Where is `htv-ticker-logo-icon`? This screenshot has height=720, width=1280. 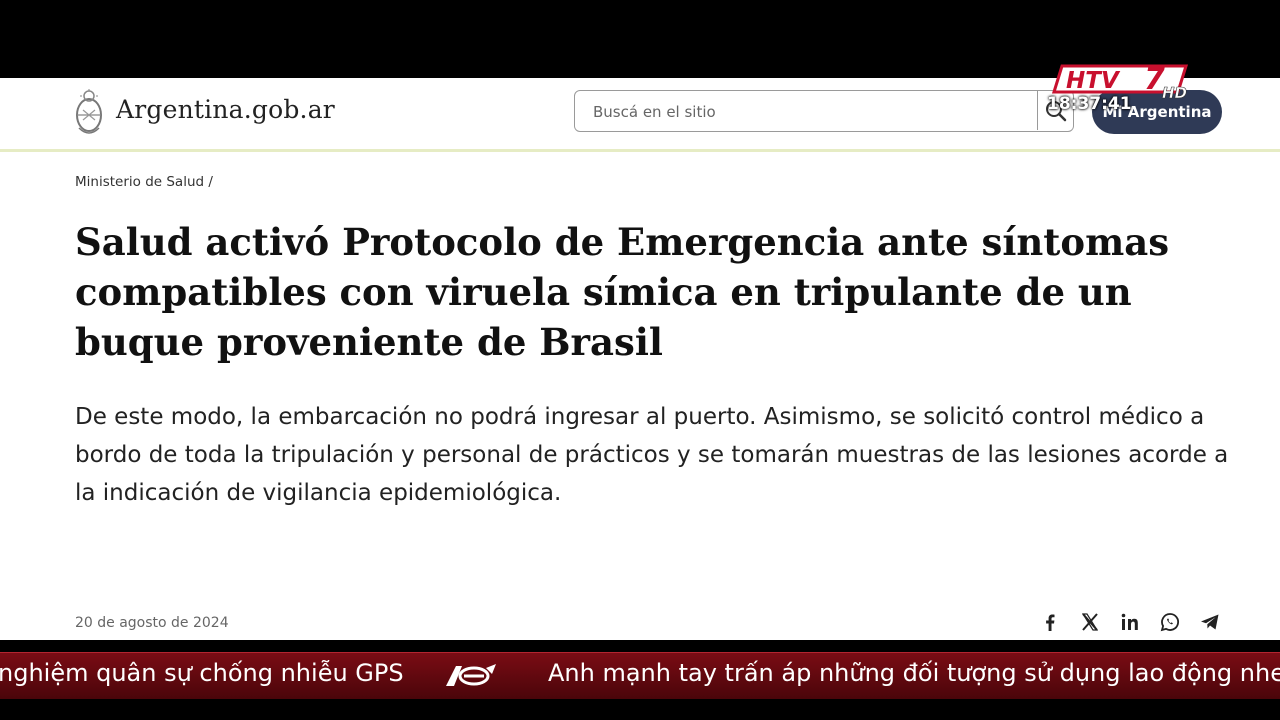 htv-ticker-logo-icon is located at coordinates (471, 675).